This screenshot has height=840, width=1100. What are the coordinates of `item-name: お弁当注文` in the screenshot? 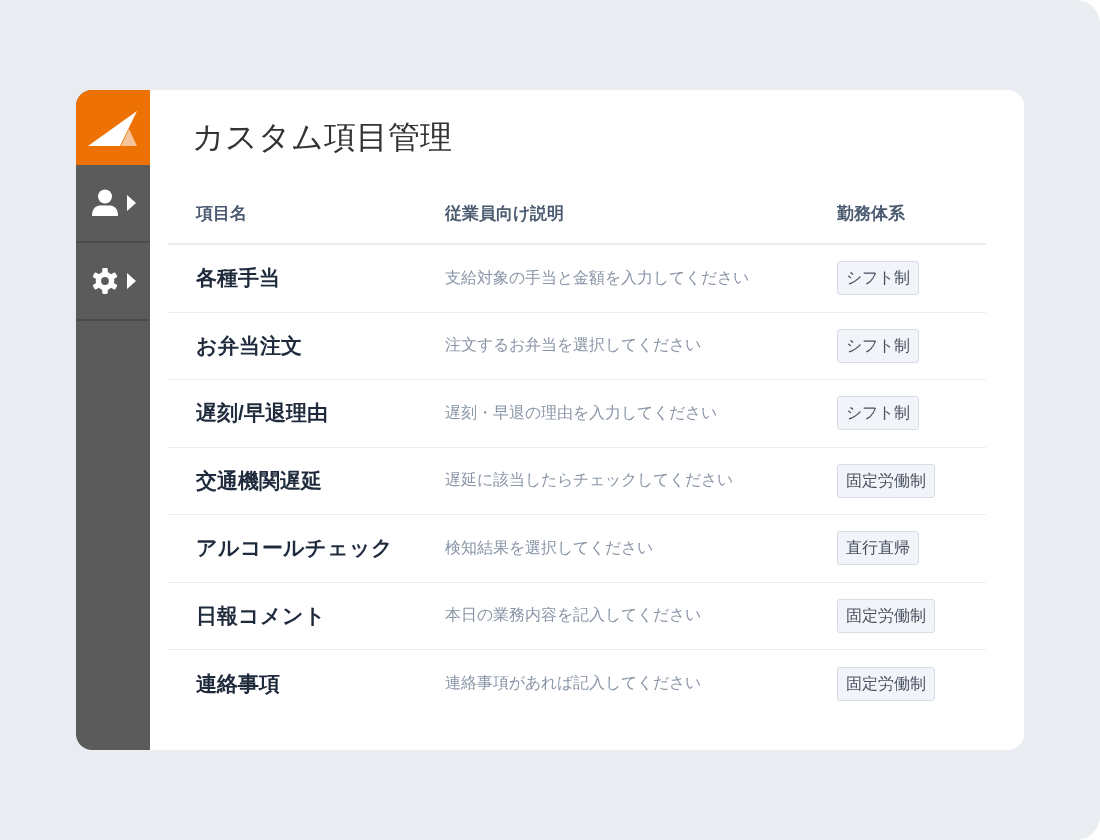 It's located at (249, 345).